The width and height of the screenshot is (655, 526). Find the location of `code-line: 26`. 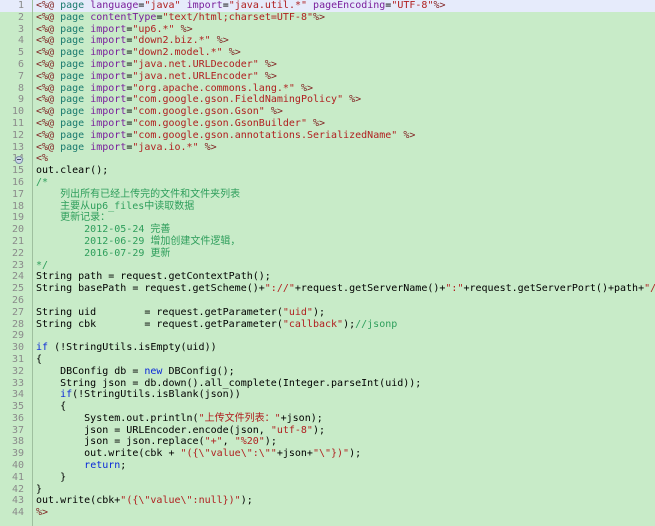

code-line: 26 is located at coordinates (327, 301).